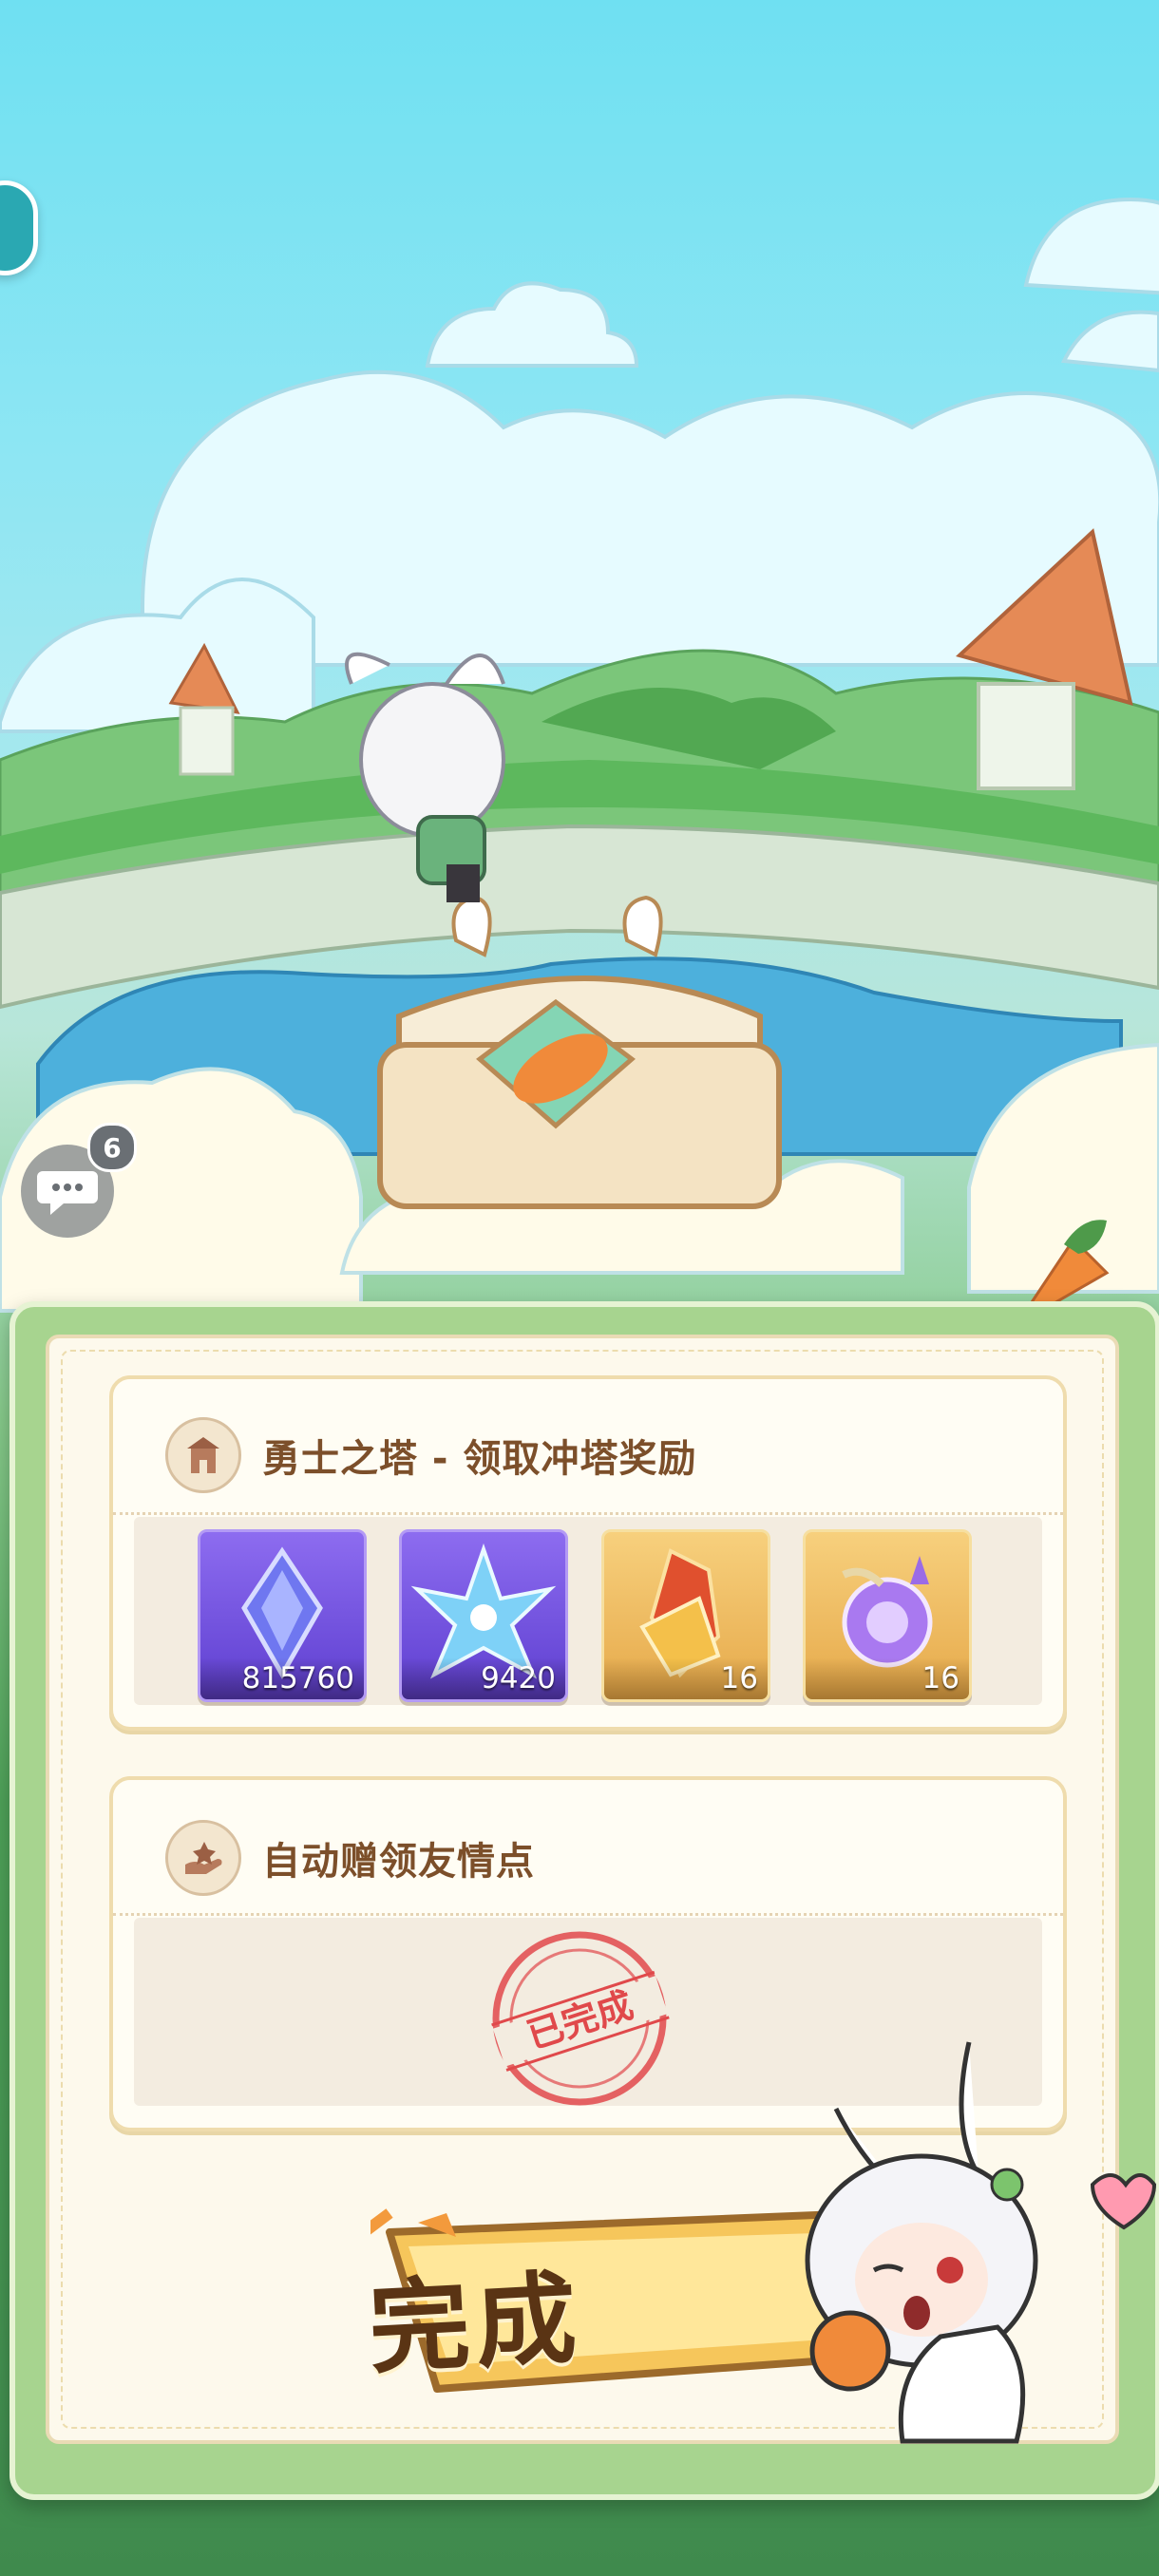  What do you see at coordinates (483, 1678) in the screenshot?
I see `reward-count-2: 9420` at bounding box center [483, 1678].